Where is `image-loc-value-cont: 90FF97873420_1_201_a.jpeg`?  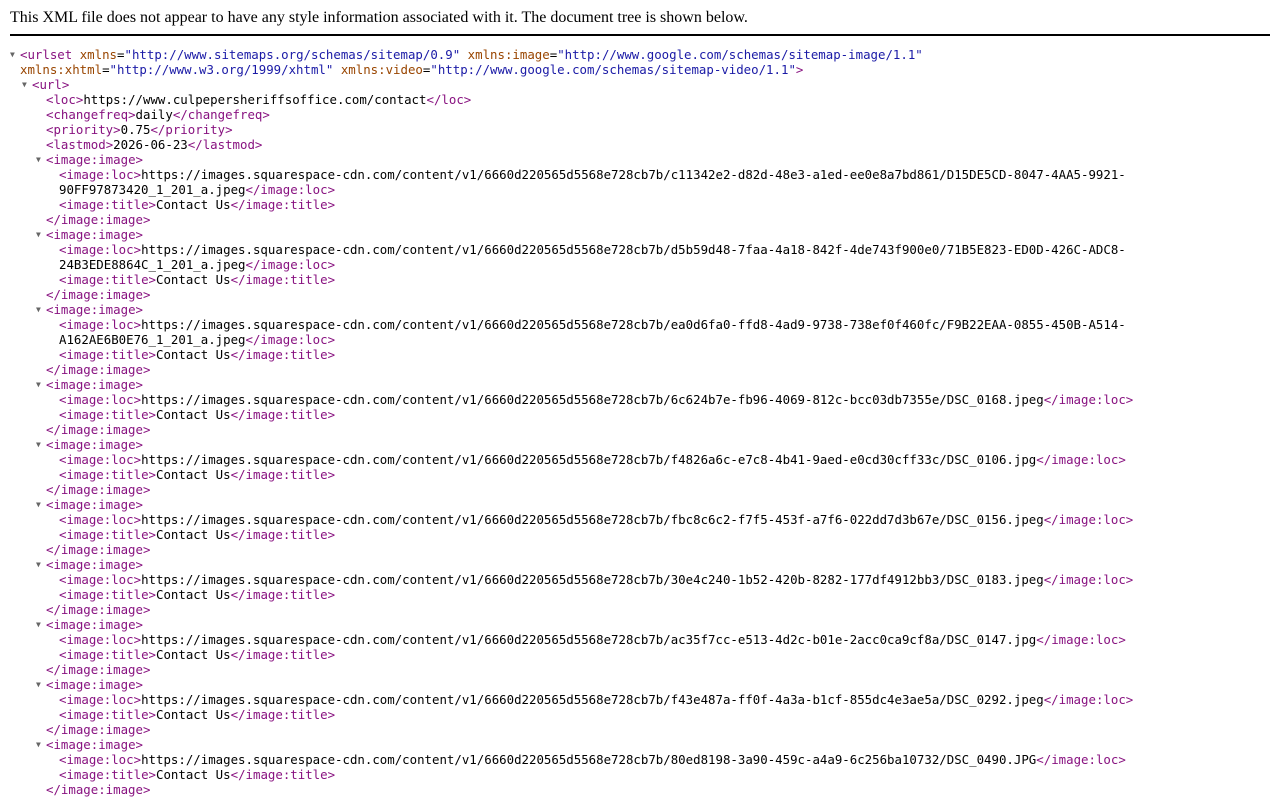
image-loc-value-cont: 90FF97873420_1_201_a.jpeg is located at coordinates (152, 189).